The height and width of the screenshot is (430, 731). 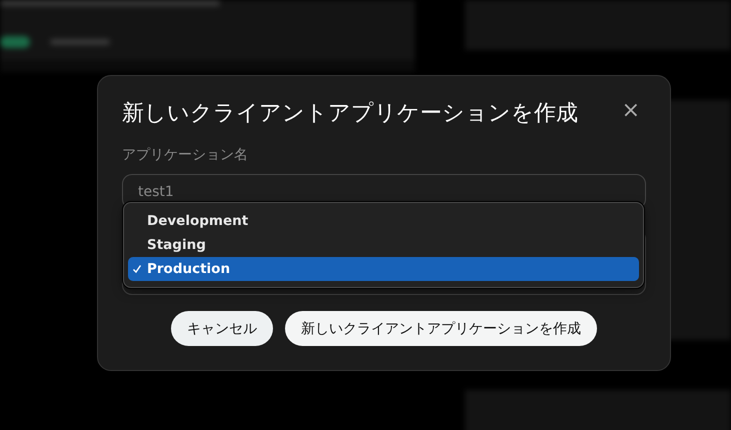 What do you see at coordinates (185, 155) in the screenshot?
I see `field-label: アプリケーション名` at bounding box center [185, 155].